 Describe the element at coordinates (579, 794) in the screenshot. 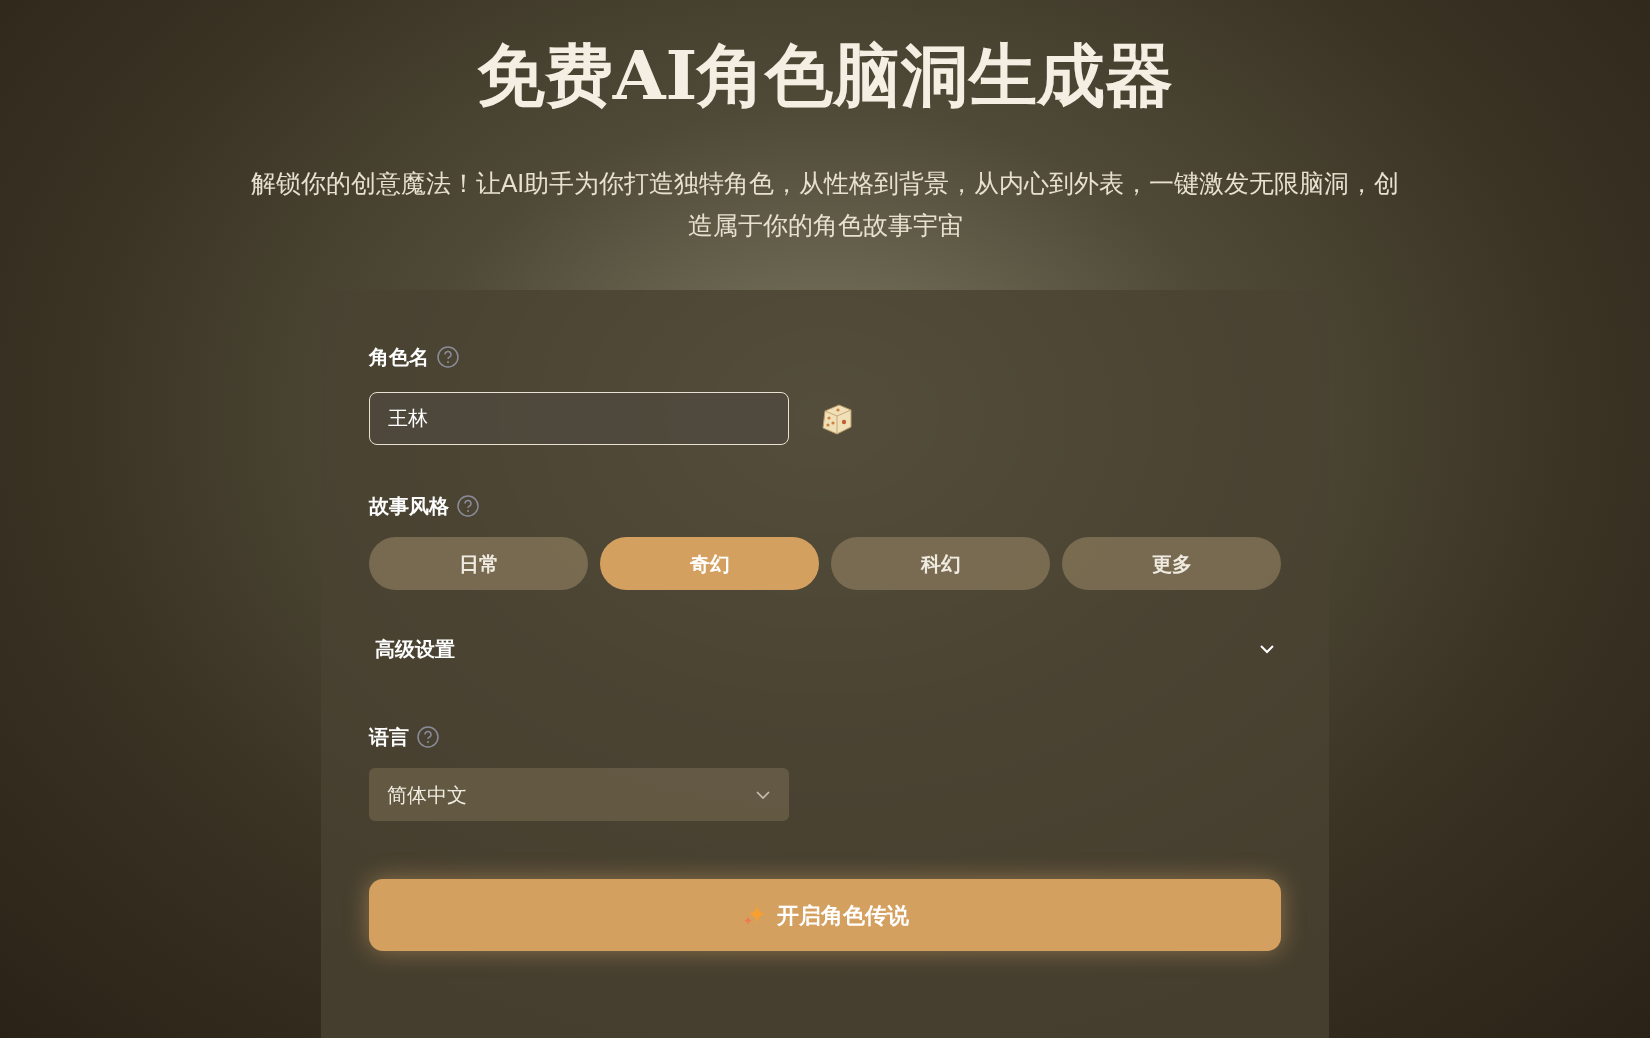

I see `language-select: 简体中文` at that location.